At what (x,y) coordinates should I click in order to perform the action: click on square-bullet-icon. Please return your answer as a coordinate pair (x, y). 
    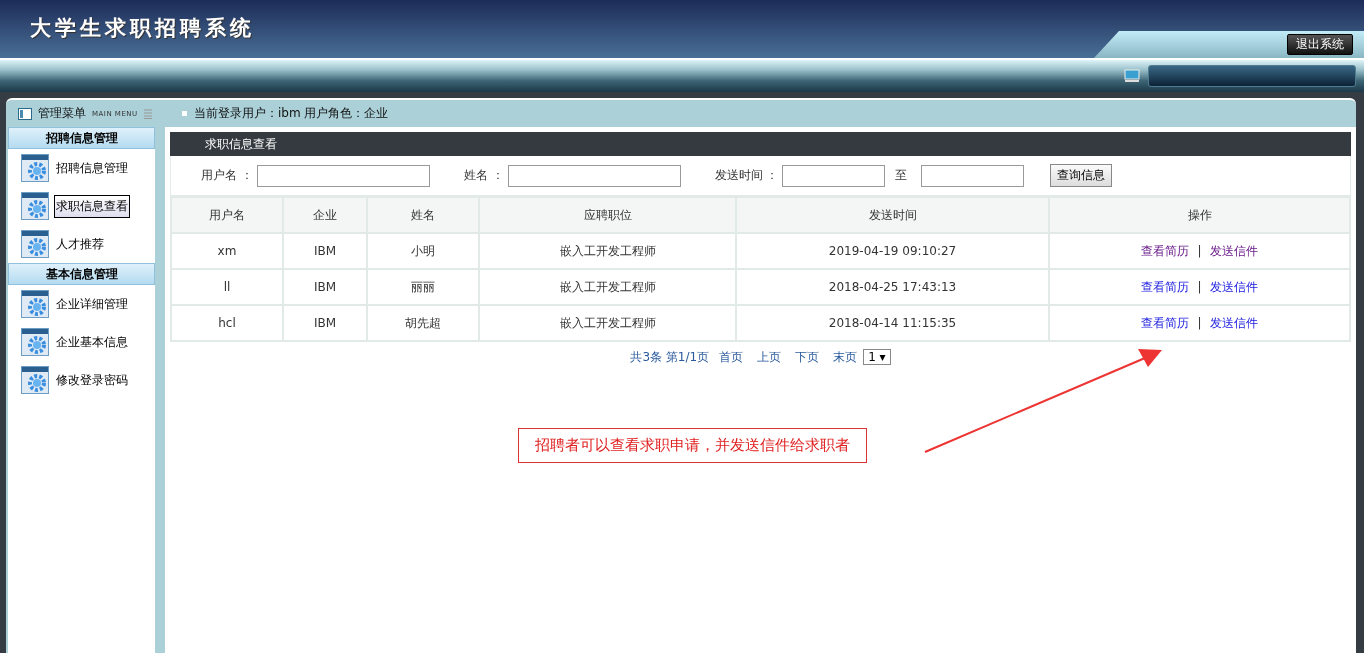
    Looking at the image, I should click on (184, 113).